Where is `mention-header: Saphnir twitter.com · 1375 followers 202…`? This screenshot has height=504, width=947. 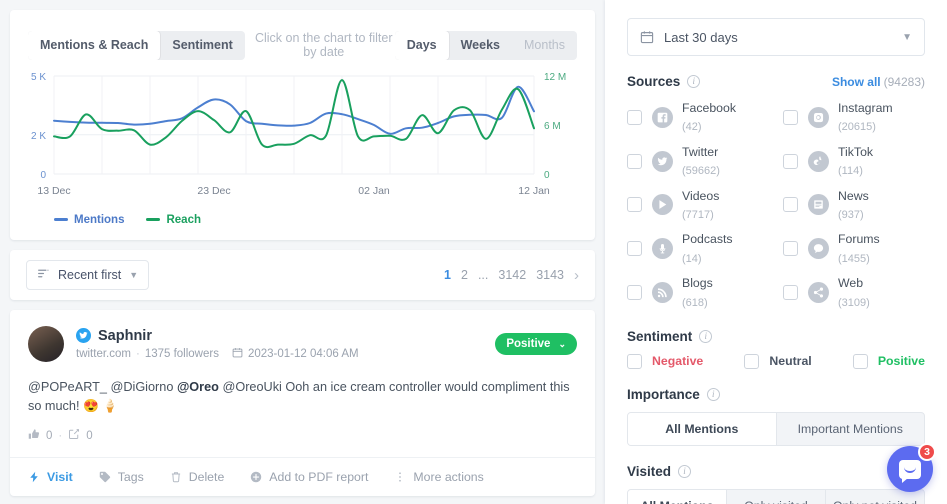
mention-header: Saphnir twitter.com · 1375 followers 202… is located at coordinates (302, 339).